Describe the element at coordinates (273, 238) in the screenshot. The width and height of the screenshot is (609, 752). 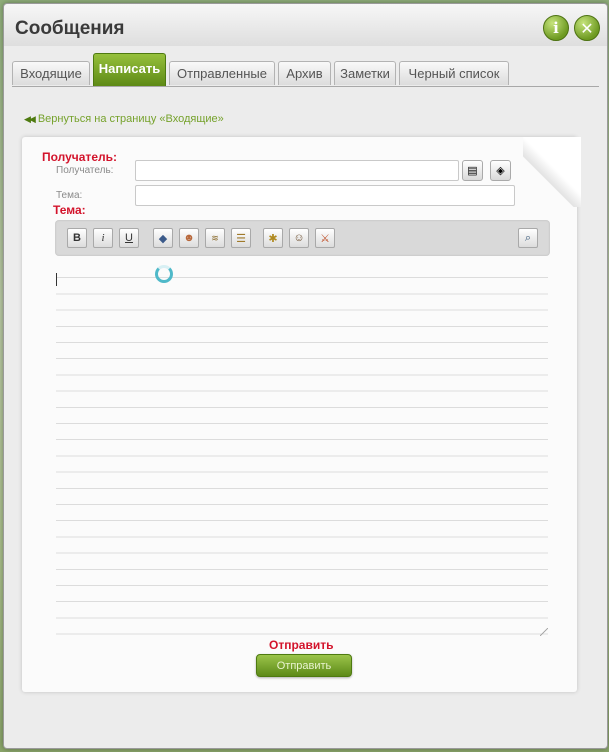
I see `item-icon: ✱` at that location.